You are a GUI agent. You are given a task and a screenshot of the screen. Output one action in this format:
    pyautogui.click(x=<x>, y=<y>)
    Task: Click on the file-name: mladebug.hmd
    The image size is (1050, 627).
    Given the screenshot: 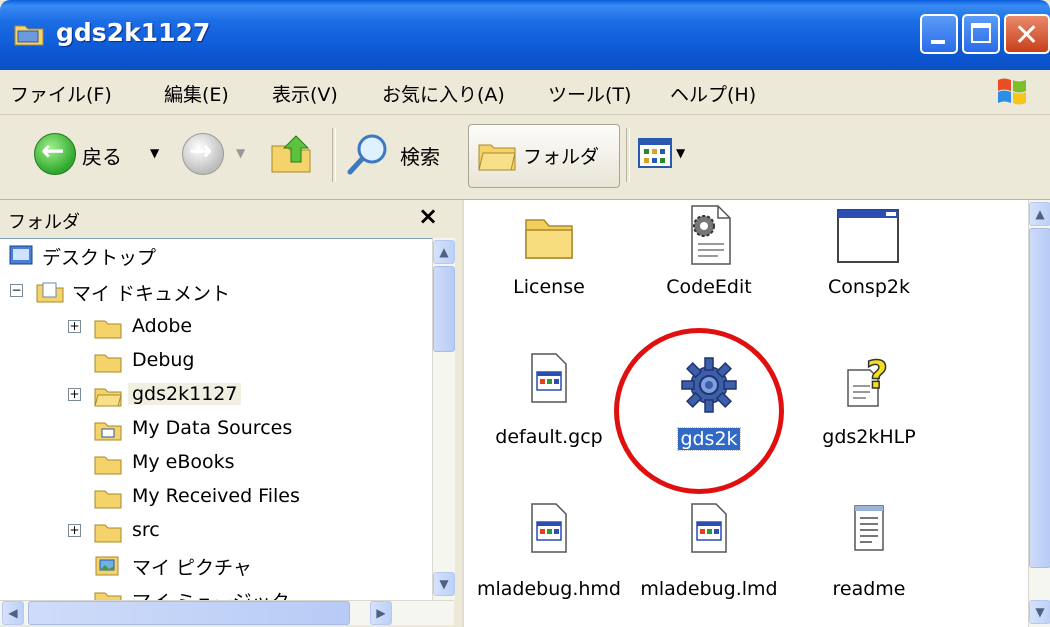 What is the action you would take?
    pyautogui.click(x=549, y=589)
    